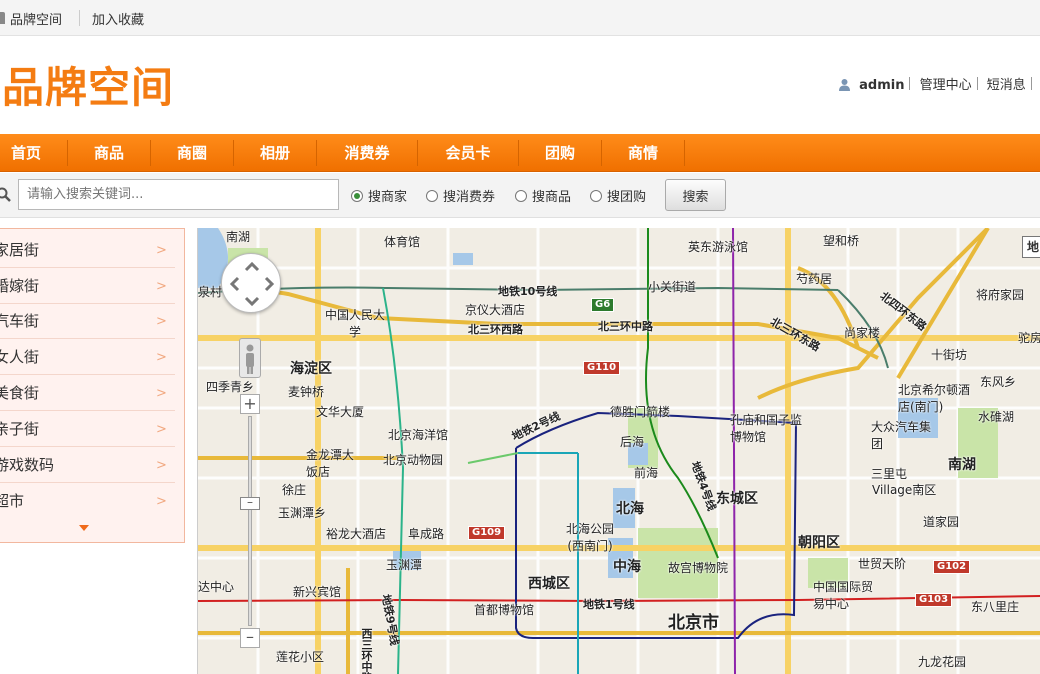 This screenshot has width=1040, height=674. Describe the element at coordinates (426, 534) in the screenshot. I see `map-label: 阜成路` at that location.